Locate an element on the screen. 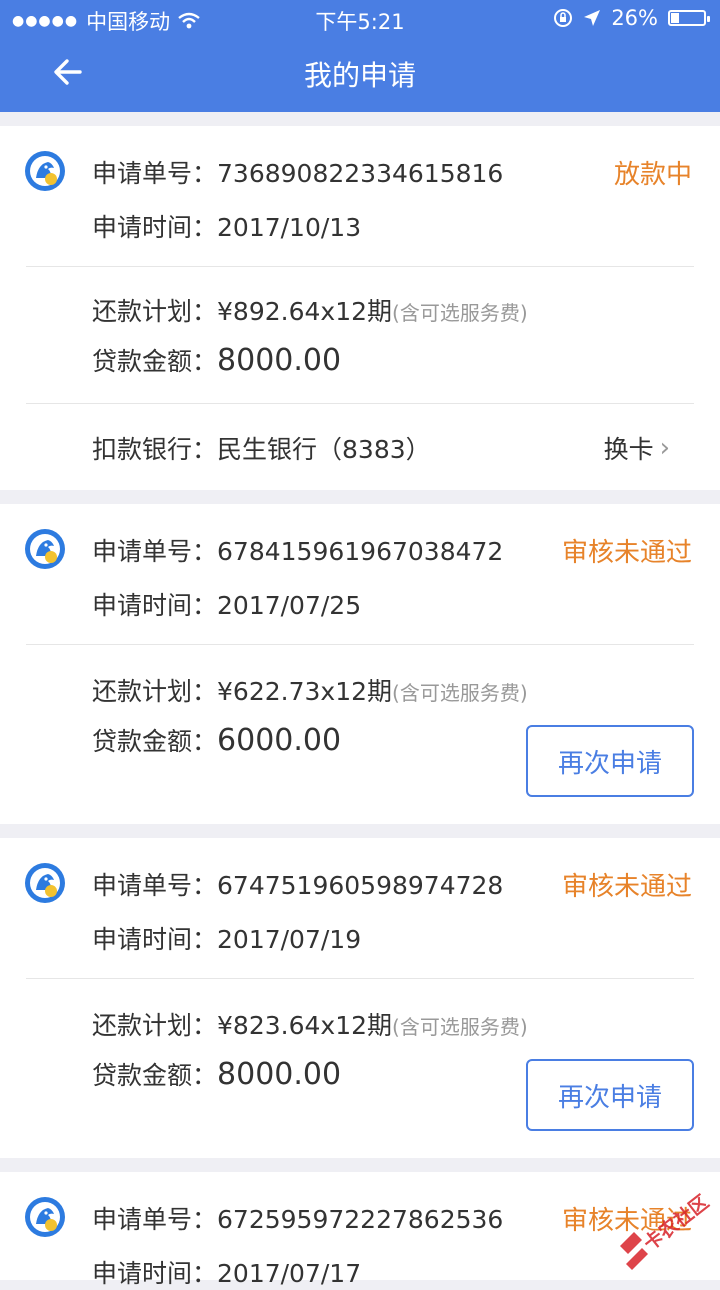  repayment-plan: ¥892.64x12期 is located at coordinates (305, 311).